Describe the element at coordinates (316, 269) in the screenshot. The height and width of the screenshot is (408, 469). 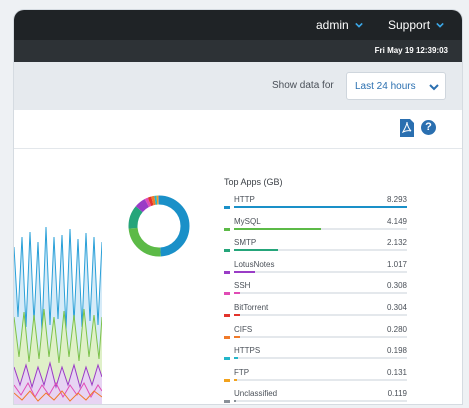
I see `app-row: LotusNotes 1.017` at that location.